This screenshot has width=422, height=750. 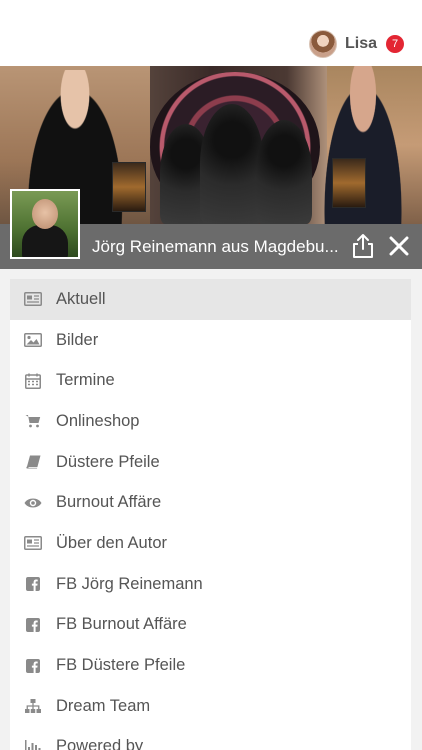 What do you see at coordinates (211, 33) in the screenshot?
I see `top-bar: Lisa 7` at bounding box center [211, 33].